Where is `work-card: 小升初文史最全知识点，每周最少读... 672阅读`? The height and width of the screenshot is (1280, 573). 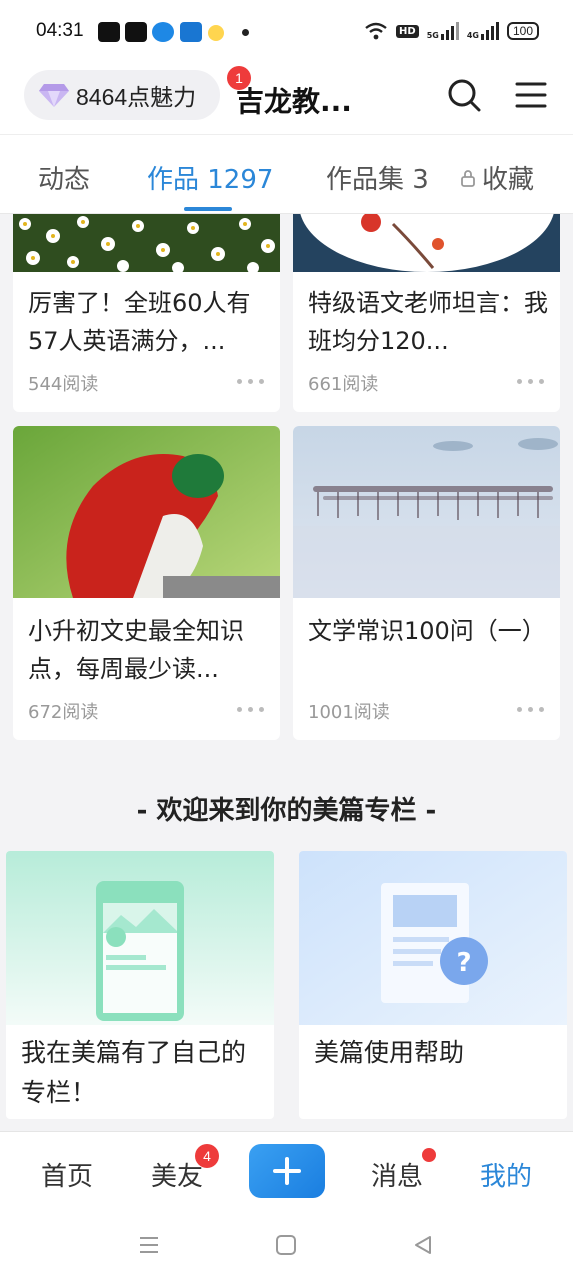 work-card: 小升初文史最全知识点，每周最少读... 672阅读 is located at coordinates (146, 583).